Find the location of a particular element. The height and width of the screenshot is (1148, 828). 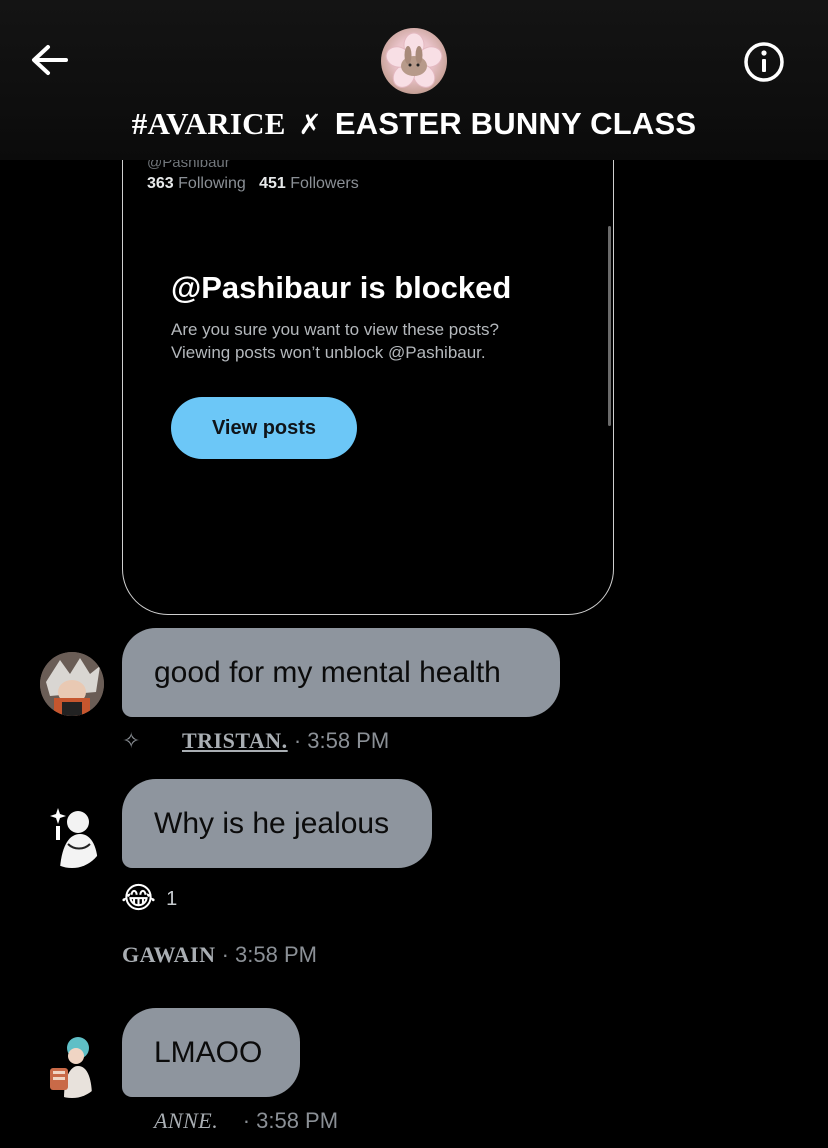

blocked-description-line2: Viewing posts won’t unblock @Pashibaur. is located at coordinates (328, 352).